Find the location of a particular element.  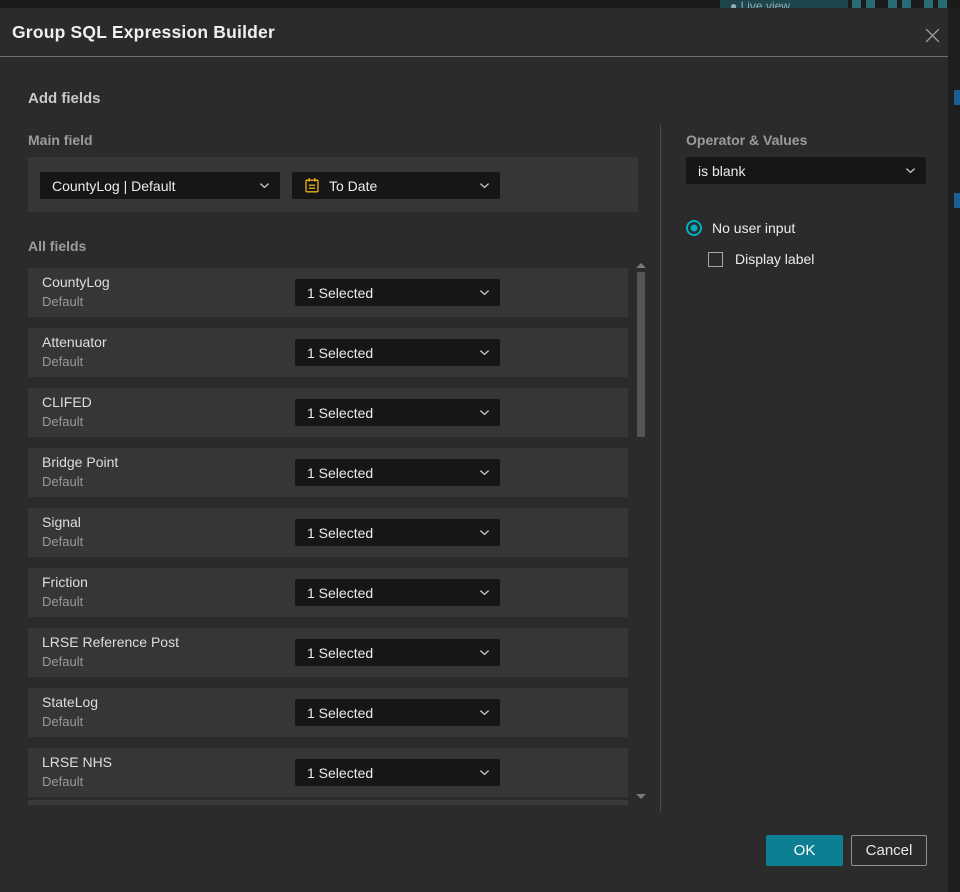

field-name: CLIFED is located at coordinates (67, 402).